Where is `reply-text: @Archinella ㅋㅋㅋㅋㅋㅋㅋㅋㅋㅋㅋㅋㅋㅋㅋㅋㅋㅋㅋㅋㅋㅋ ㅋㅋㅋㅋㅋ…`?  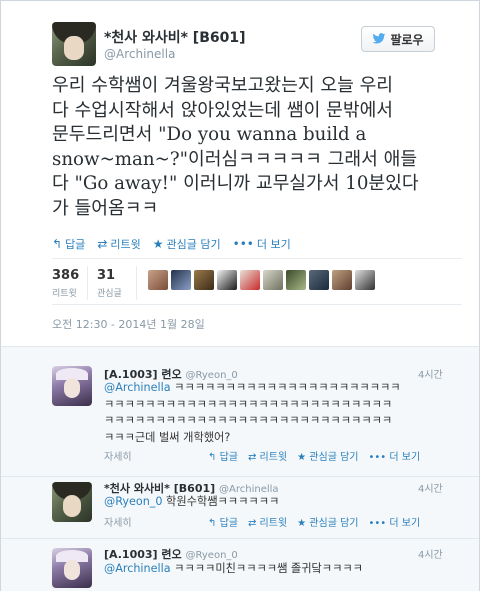
reply-text: @Archinella ㅋㅋㅋㅋㅋㅋㅋㅋㅋㅋㅋㅋㅋㅋㅋㅋㅋㅋㅋㅋㅋㅋ ㅋㅋㅋㅋㅋ… is located at coordinates (285, 413).